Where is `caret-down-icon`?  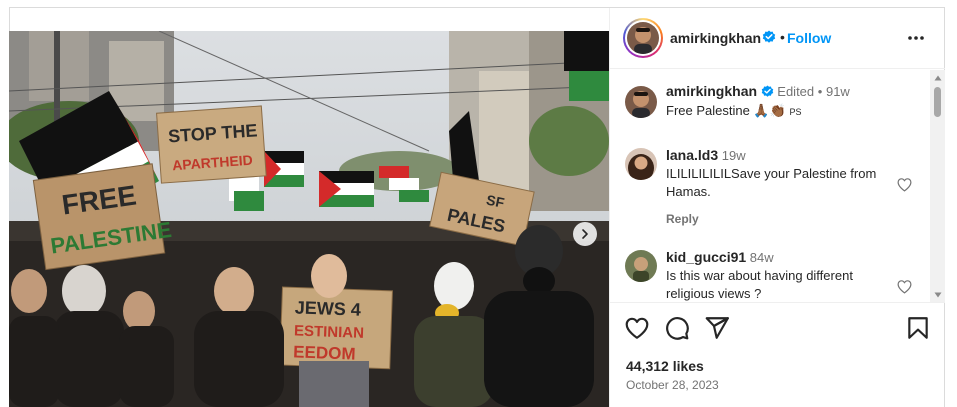
caret-down-icon is located at coordinates (937, 294).